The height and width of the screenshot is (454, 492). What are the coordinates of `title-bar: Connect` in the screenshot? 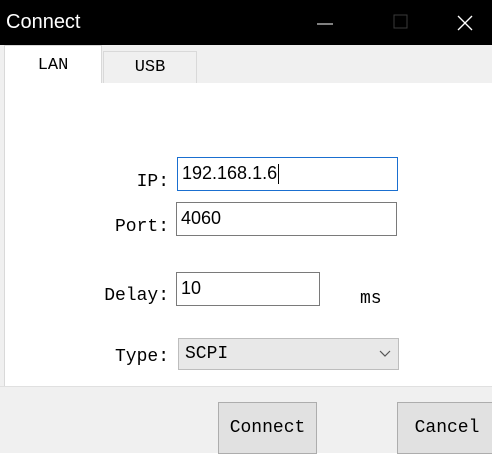 It's located at (246, 22).